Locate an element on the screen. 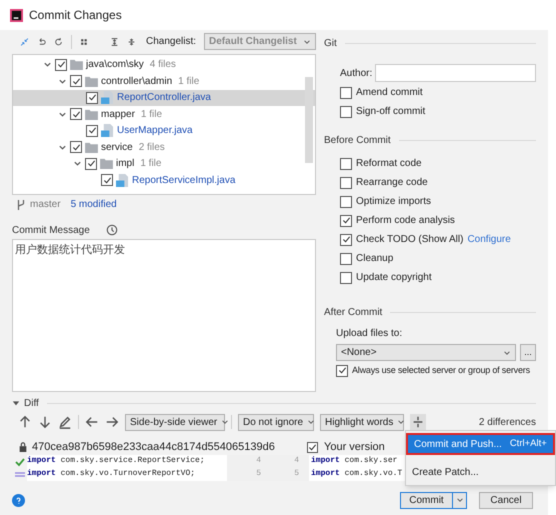 Image resolution: width=556 pixels, height=515 pixels. menu-item: Commit and Push... Ctrl+Alt+ is located at coordinates (480, 444).